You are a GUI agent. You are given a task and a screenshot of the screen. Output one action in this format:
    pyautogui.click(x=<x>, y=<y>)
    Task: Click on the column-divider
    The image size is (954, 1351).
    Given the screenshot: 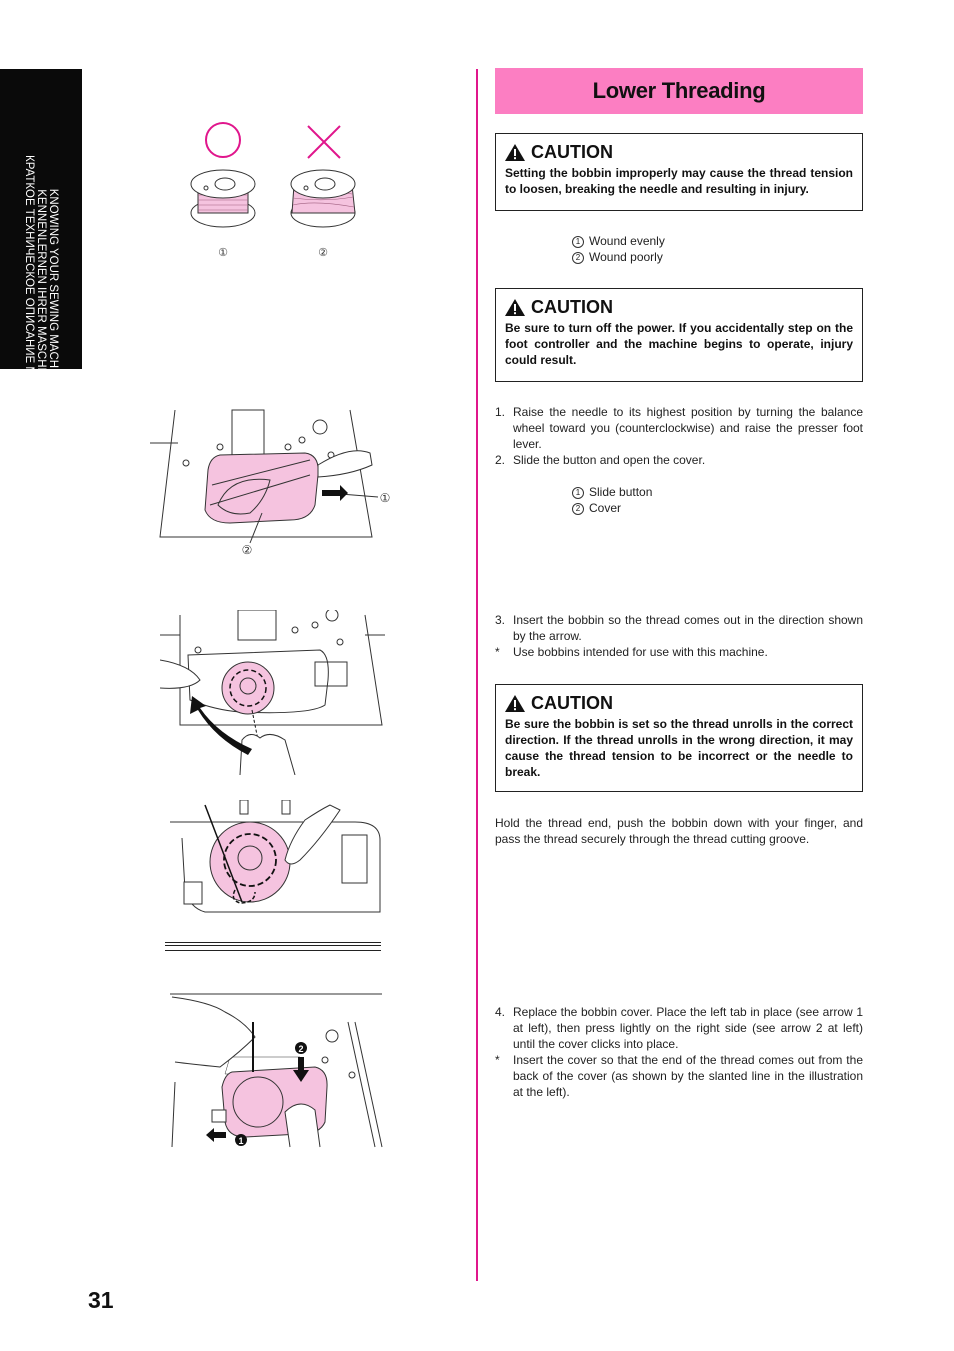 What is the action you would take?
    pyautogui.click(x=477, y=675)
    